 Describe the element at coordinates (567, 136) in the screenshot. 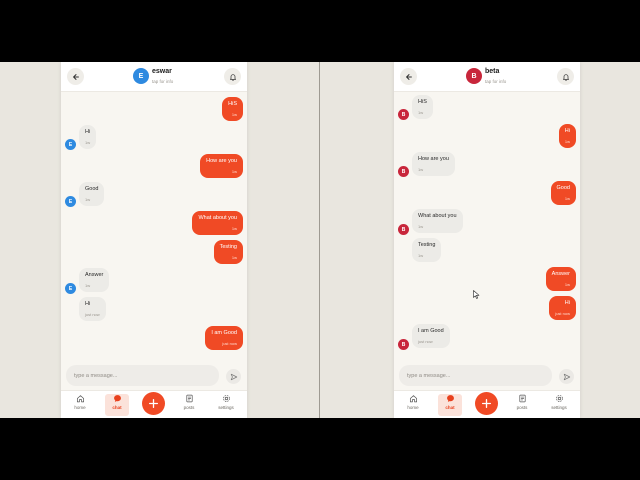

I see `message-bubble-sent: Hi 1w` at that location.